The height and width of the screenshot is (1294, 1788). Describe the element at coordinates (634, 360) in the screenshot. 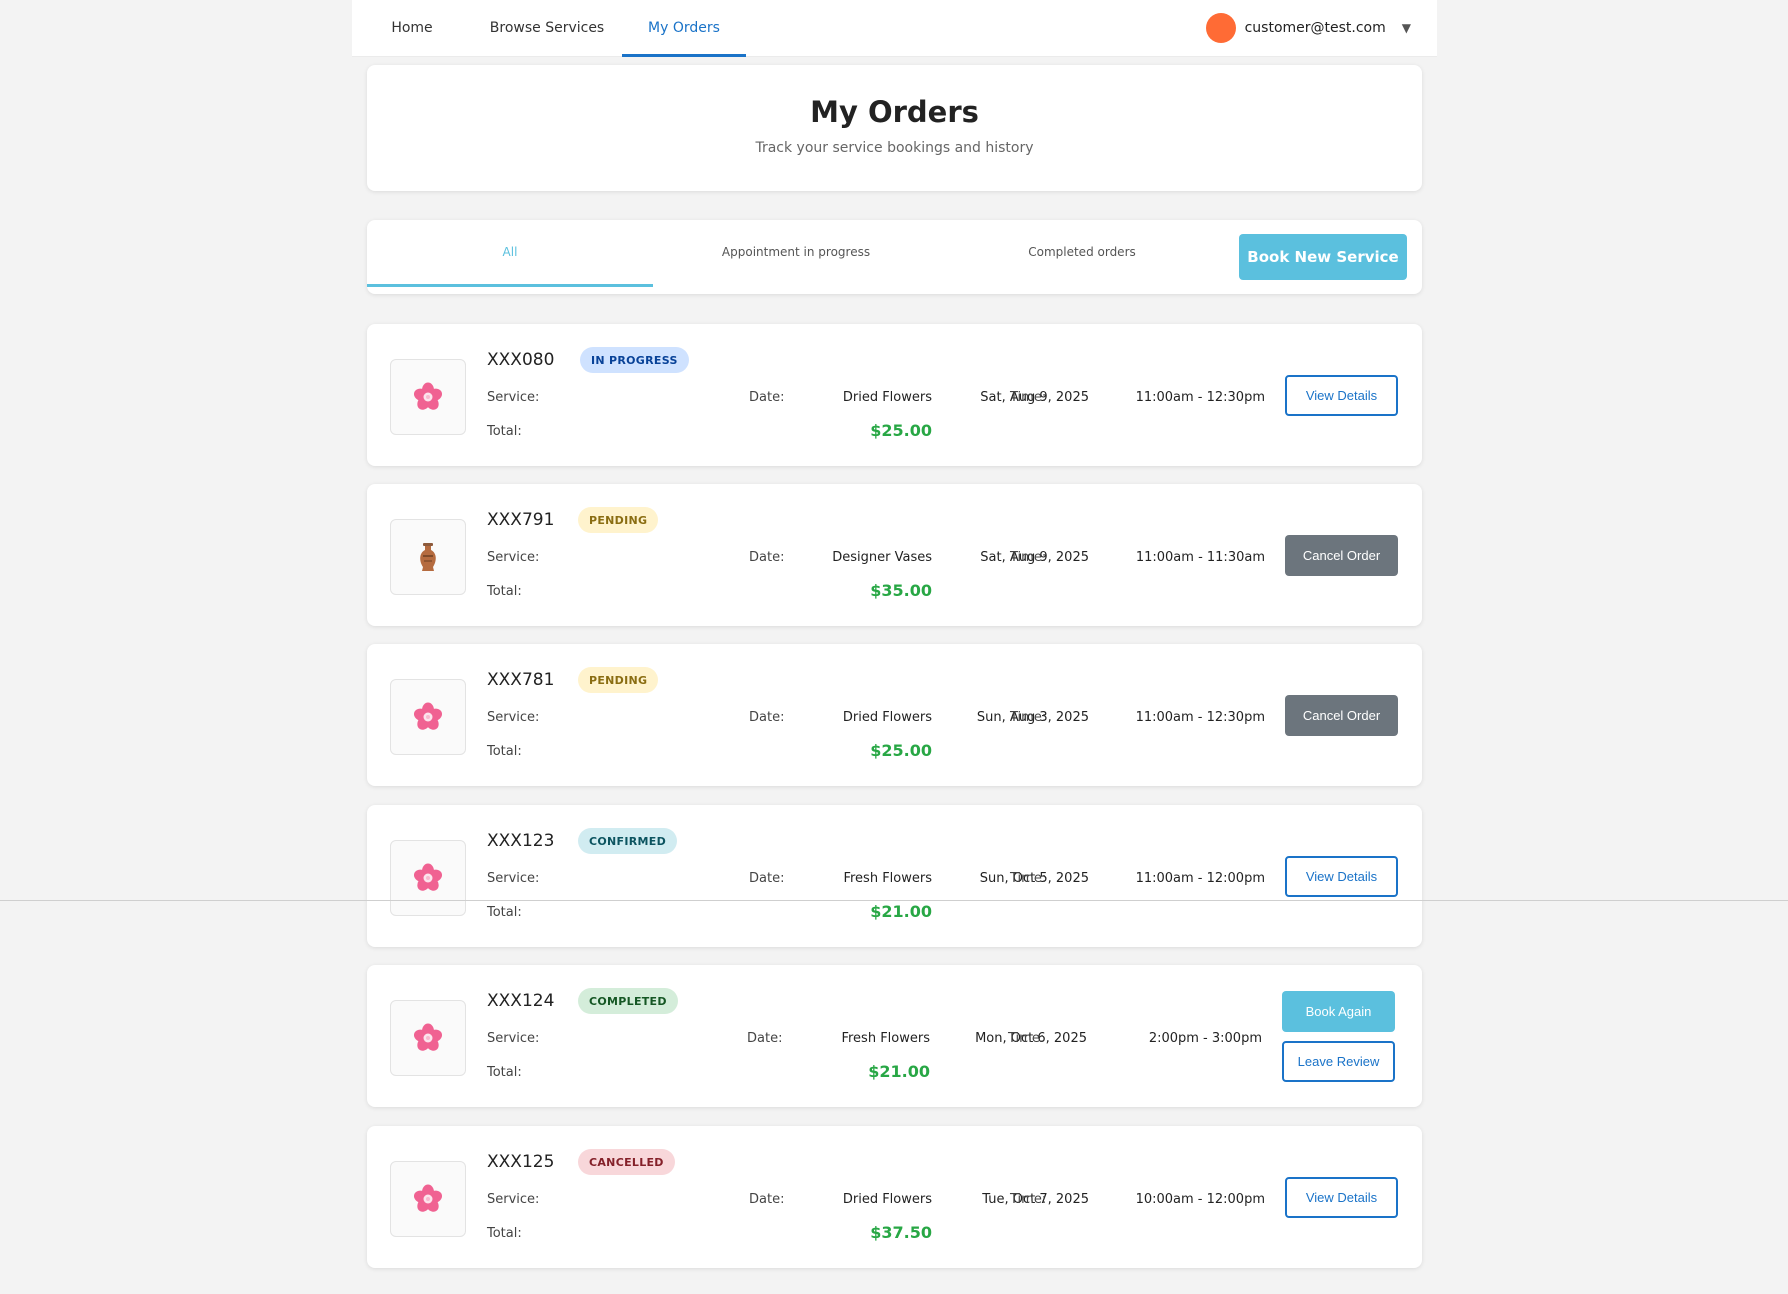

I see `status-badge: IN PROGRESS` at that location.